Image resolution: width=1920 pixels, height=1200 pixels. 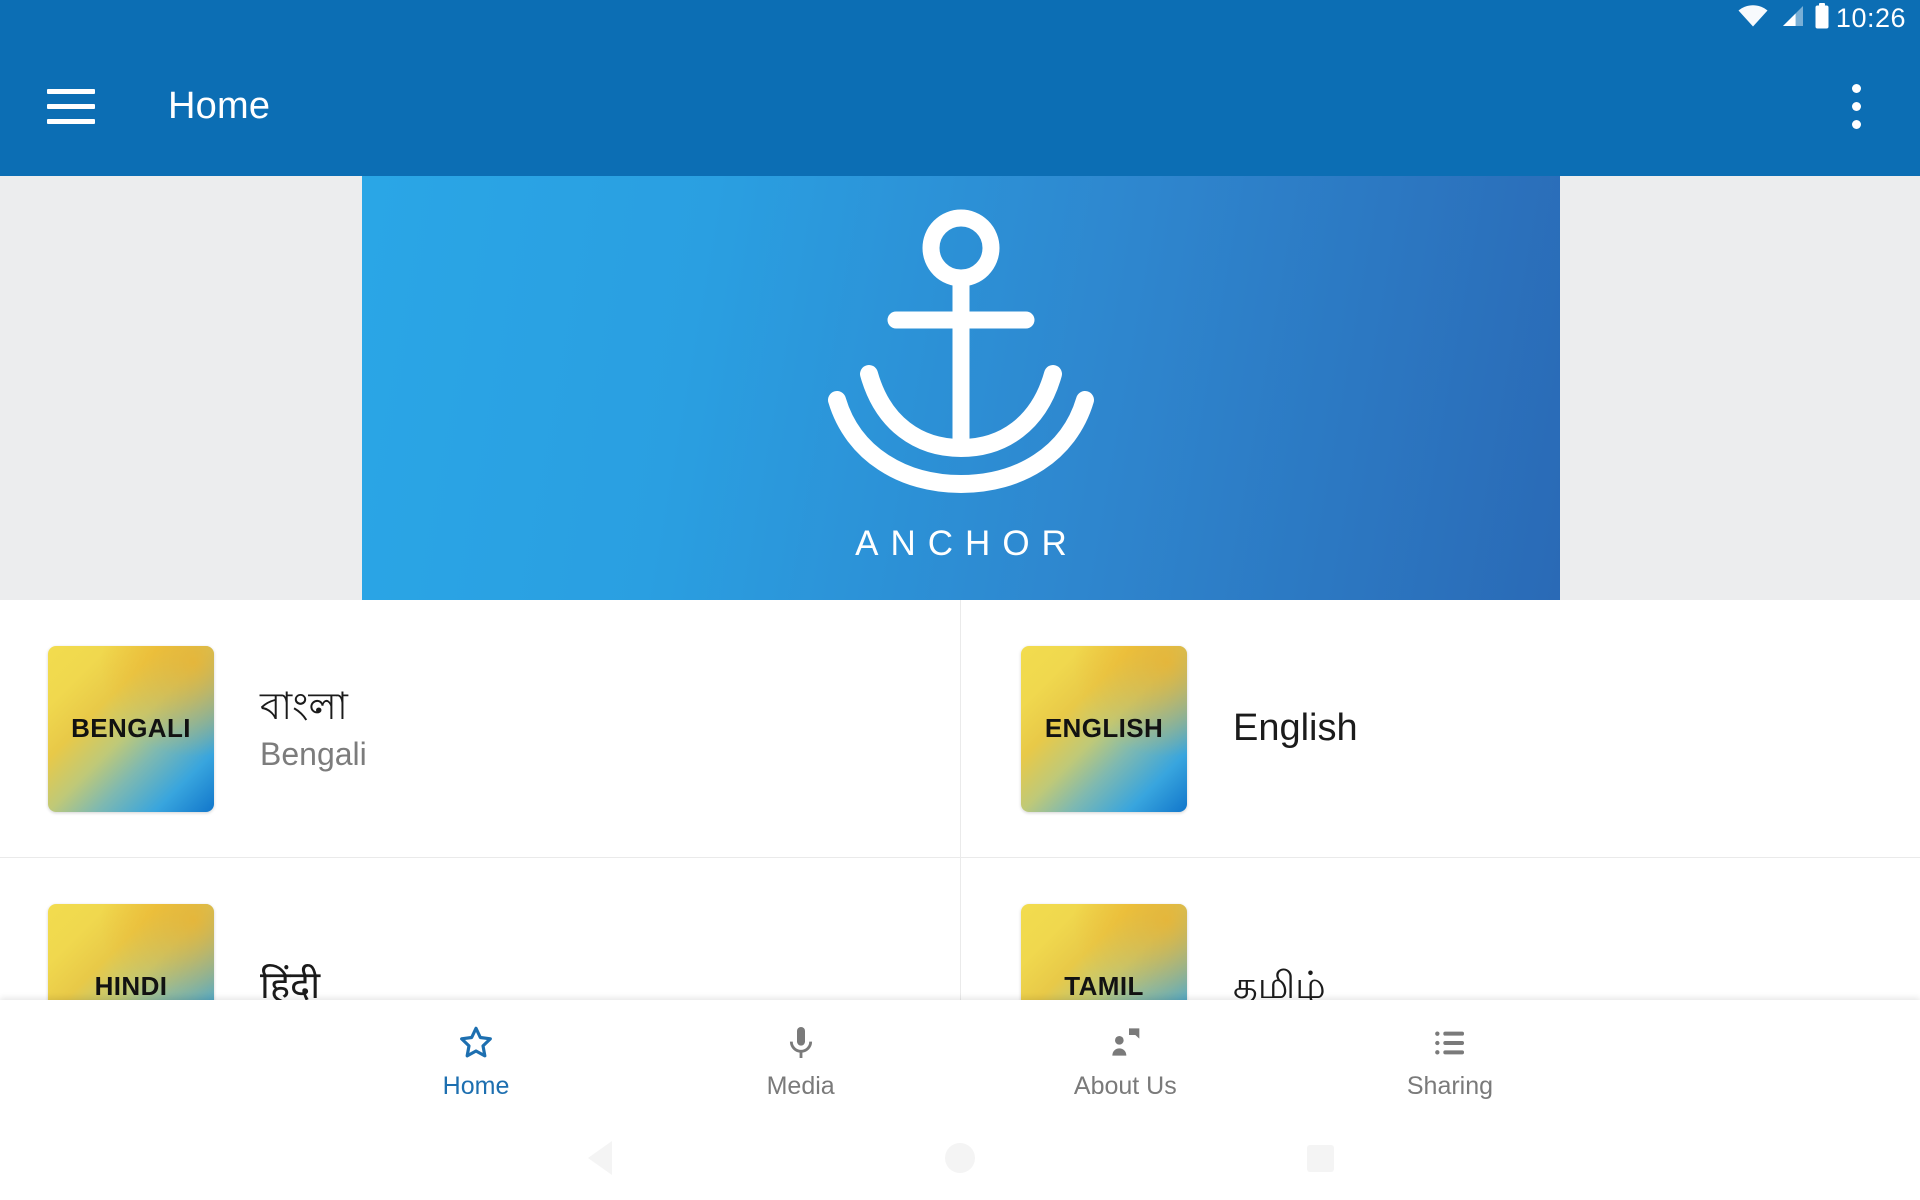 I want to click on android-system-navigation-bar, so click(x=960, y=1160).